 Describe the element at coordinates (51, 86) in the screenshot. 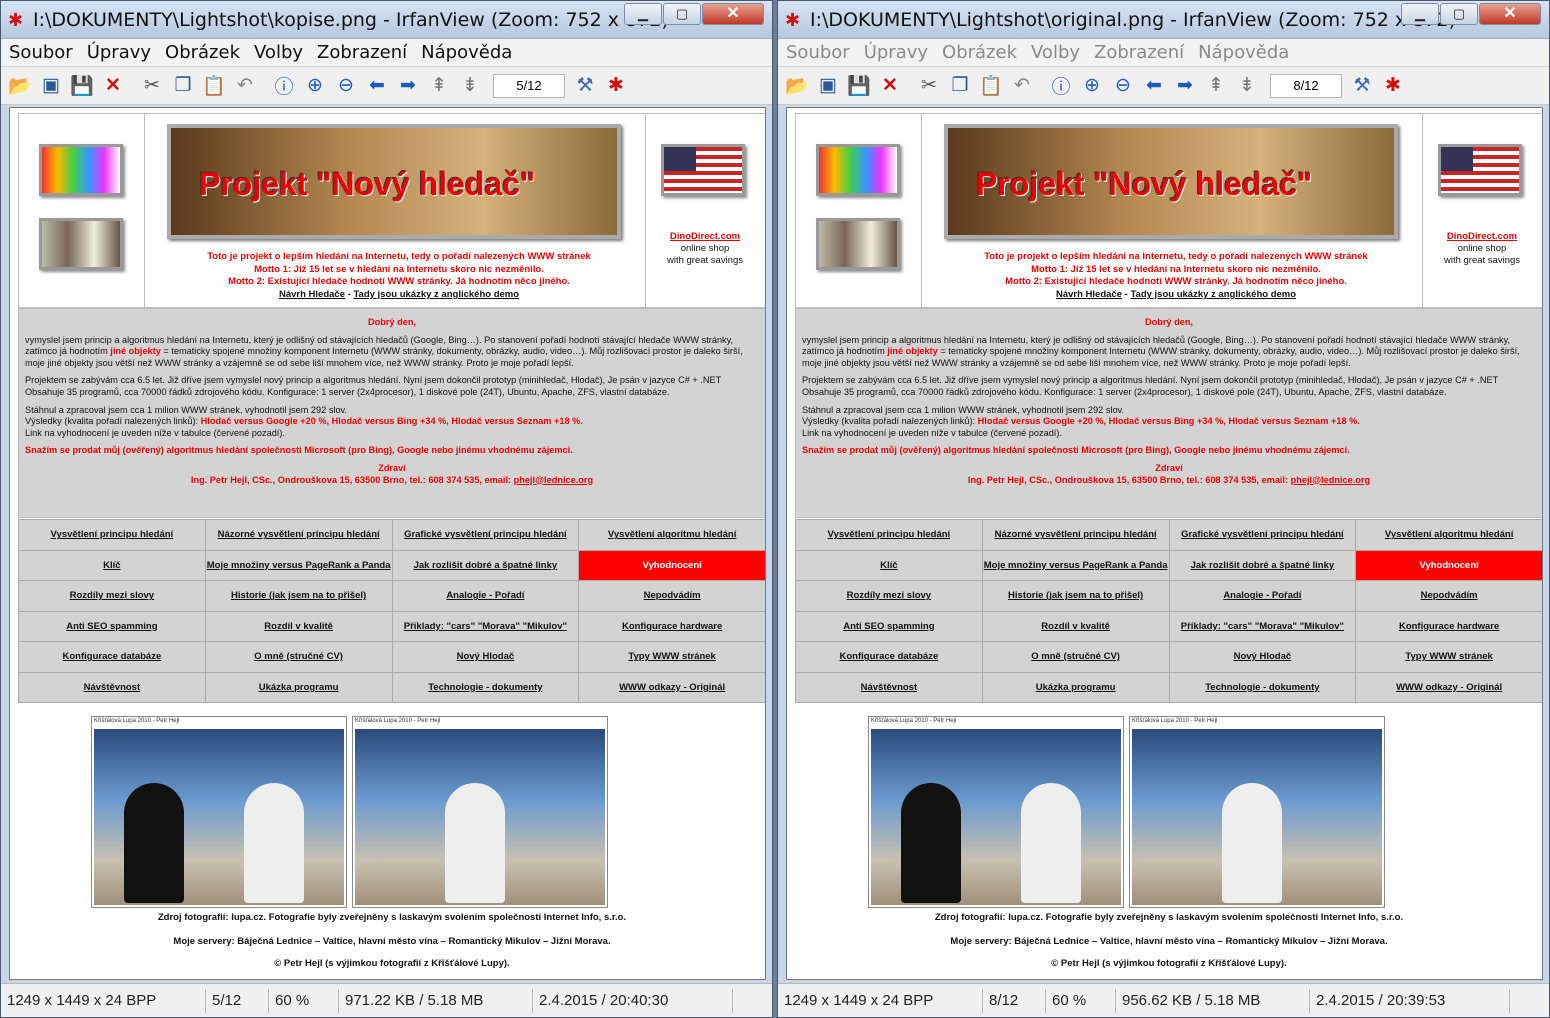

I see `slideshow-icon: ▣` at that location.